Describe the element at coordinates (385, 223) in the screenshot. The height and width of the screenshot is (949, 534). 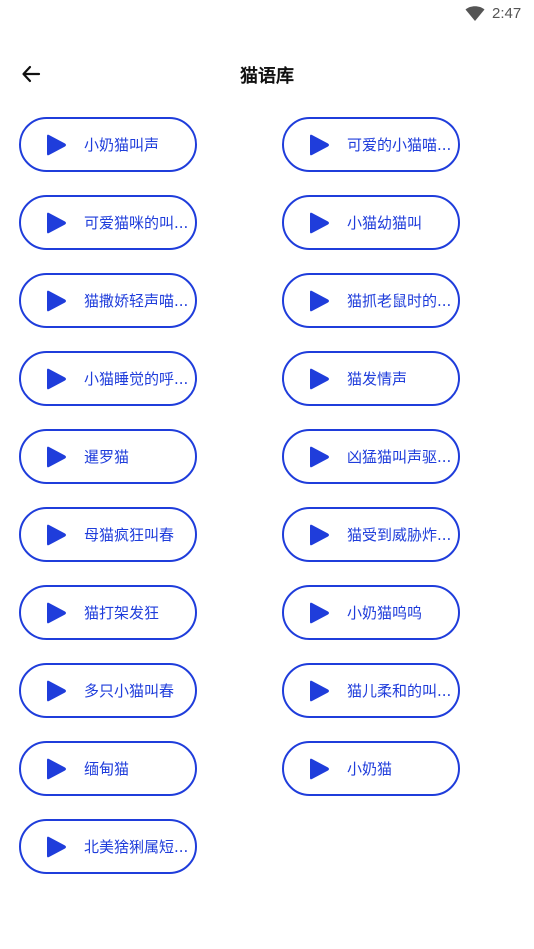
I see `sound-label: 小猫幼猫叫` at that location.